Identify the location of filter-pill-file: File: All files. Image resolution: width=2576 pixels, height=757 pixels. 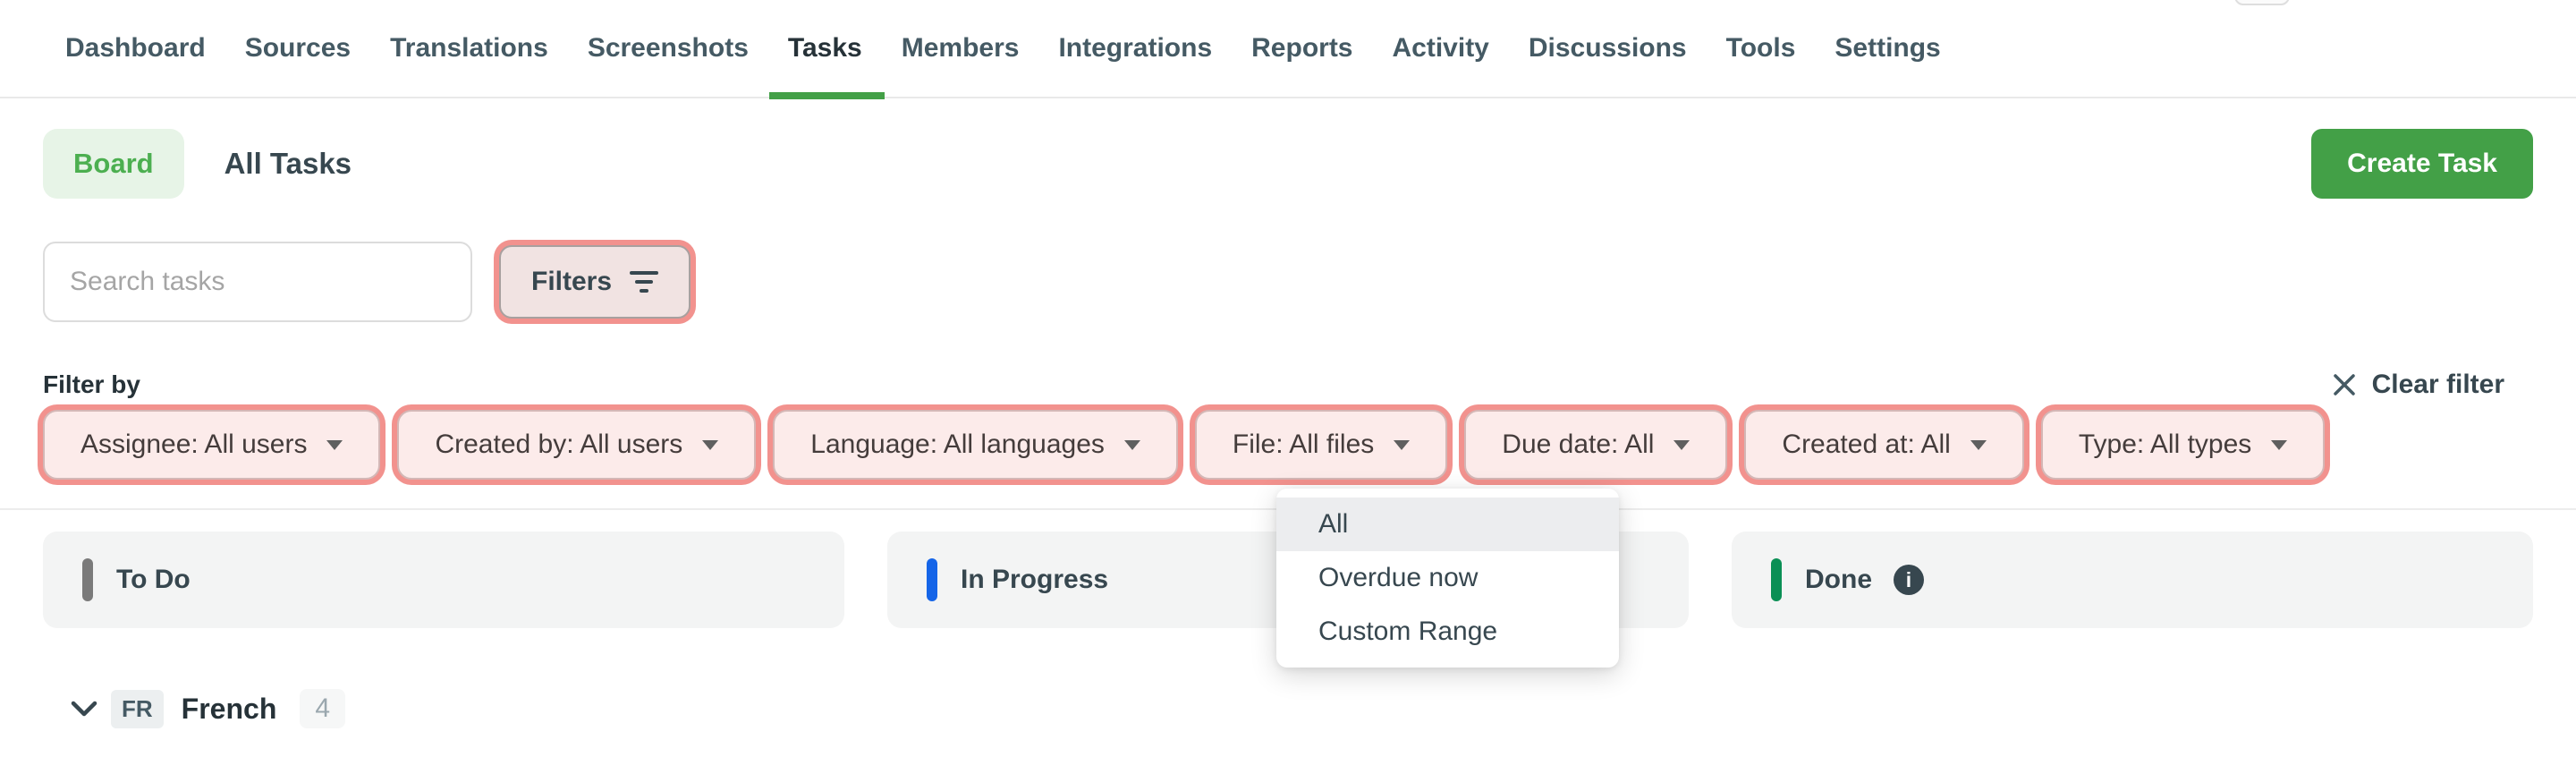
(1321, 445).